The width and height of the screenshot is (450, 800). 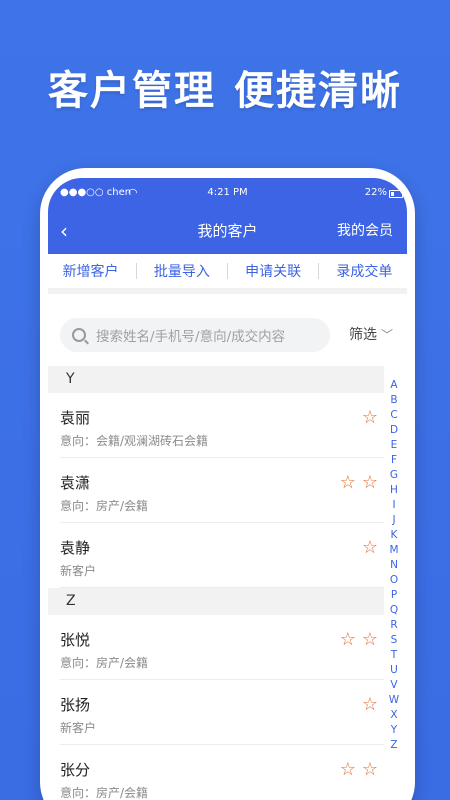 What do you see at coordinates (222, 647) in the screenshot?
I see `customer-row: 张悦意向：房产/会籍 ☆☆` at bounding box center [222, 647].